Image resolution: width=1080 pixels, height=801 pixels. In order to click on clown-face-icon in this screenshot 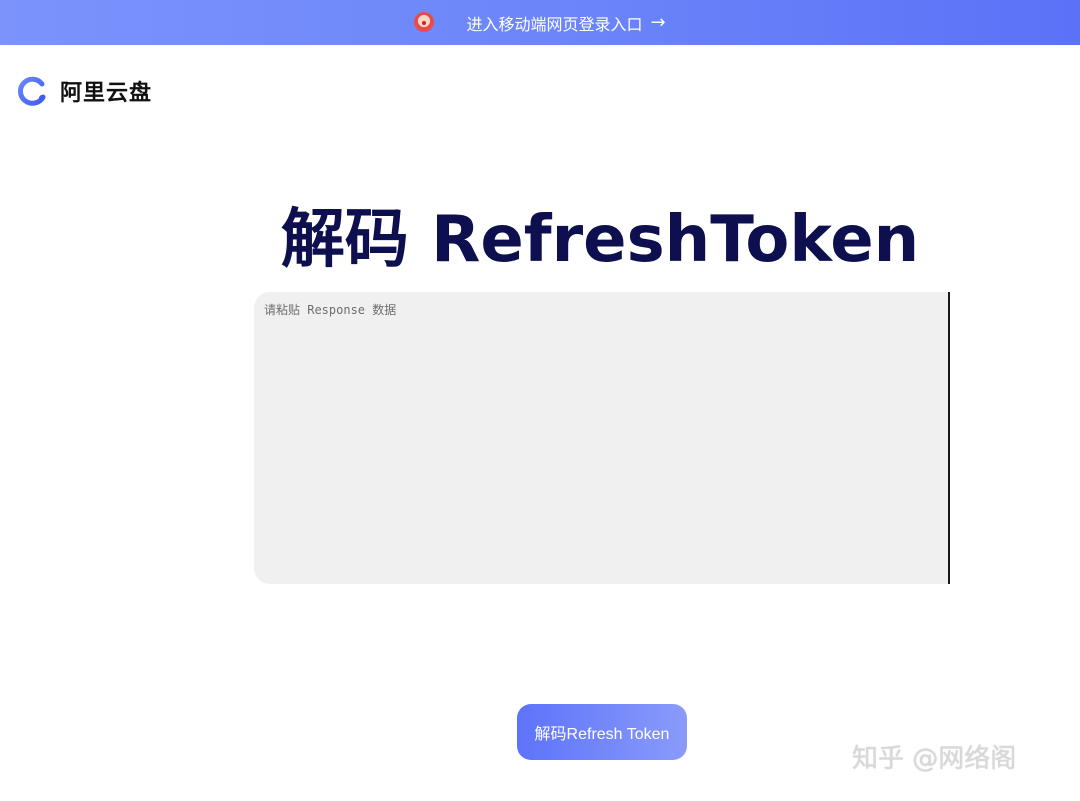, I will do `click(424, 21)`.